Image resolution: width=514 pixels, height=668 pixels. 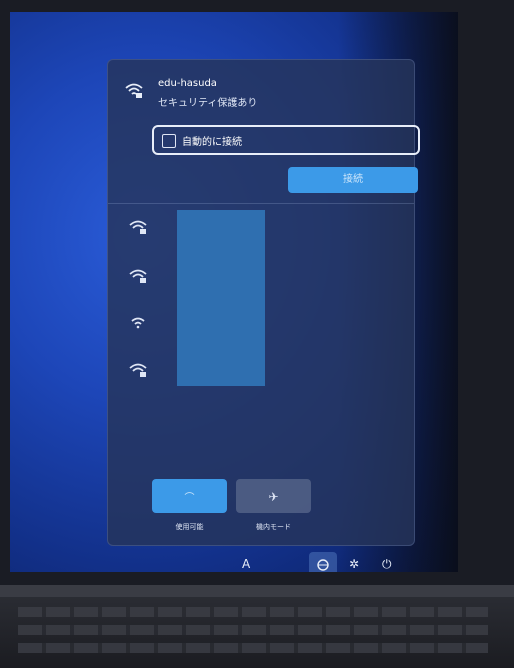 I want to click on divider, so click(x=261, y=203).